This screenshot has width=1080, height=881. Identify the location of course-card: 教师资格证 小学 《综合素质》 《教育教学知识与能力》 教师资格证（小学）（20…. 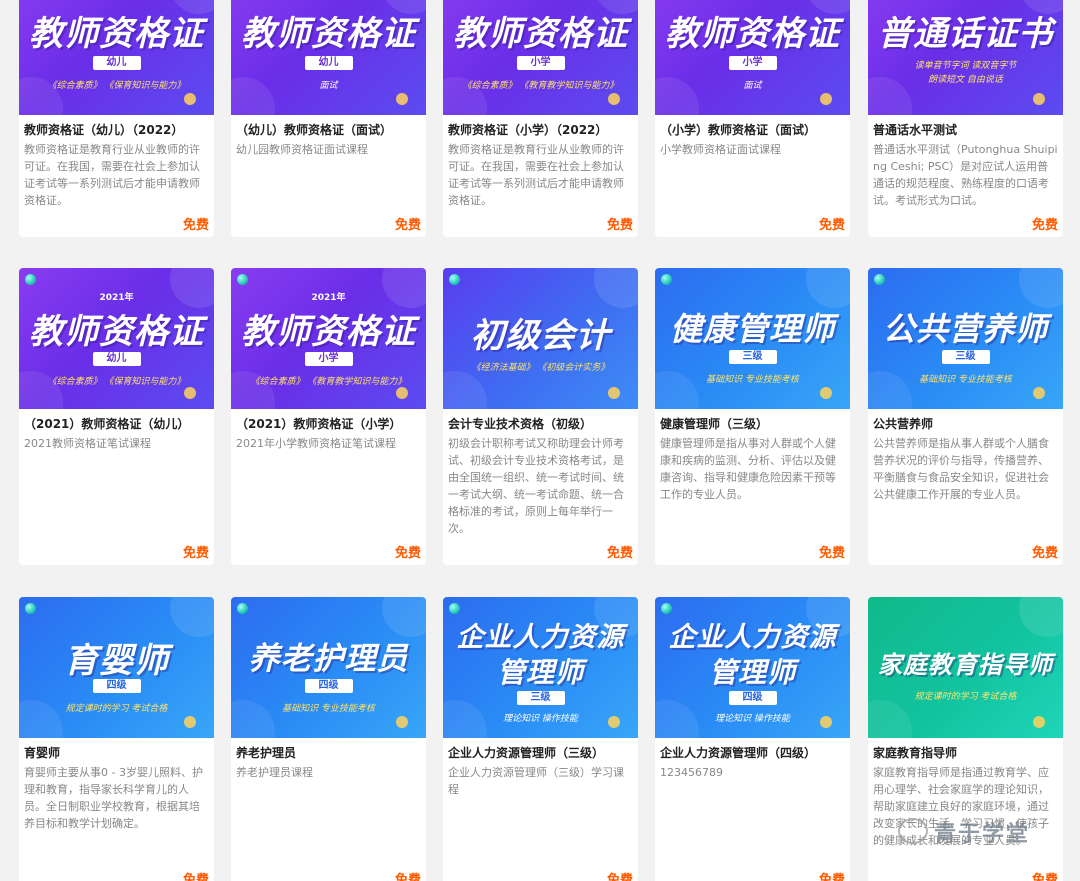
(540, 118).